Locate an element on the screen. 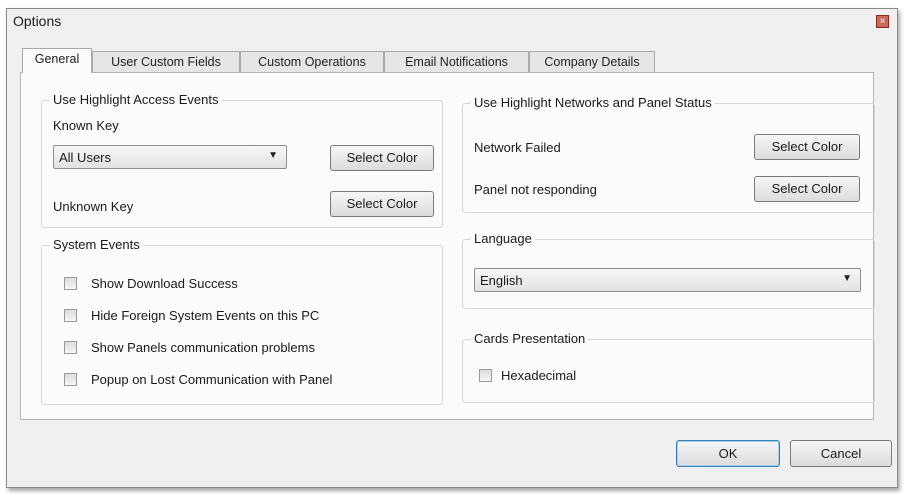  language-group: Language English ▼ is located at coordinates (668, 270).